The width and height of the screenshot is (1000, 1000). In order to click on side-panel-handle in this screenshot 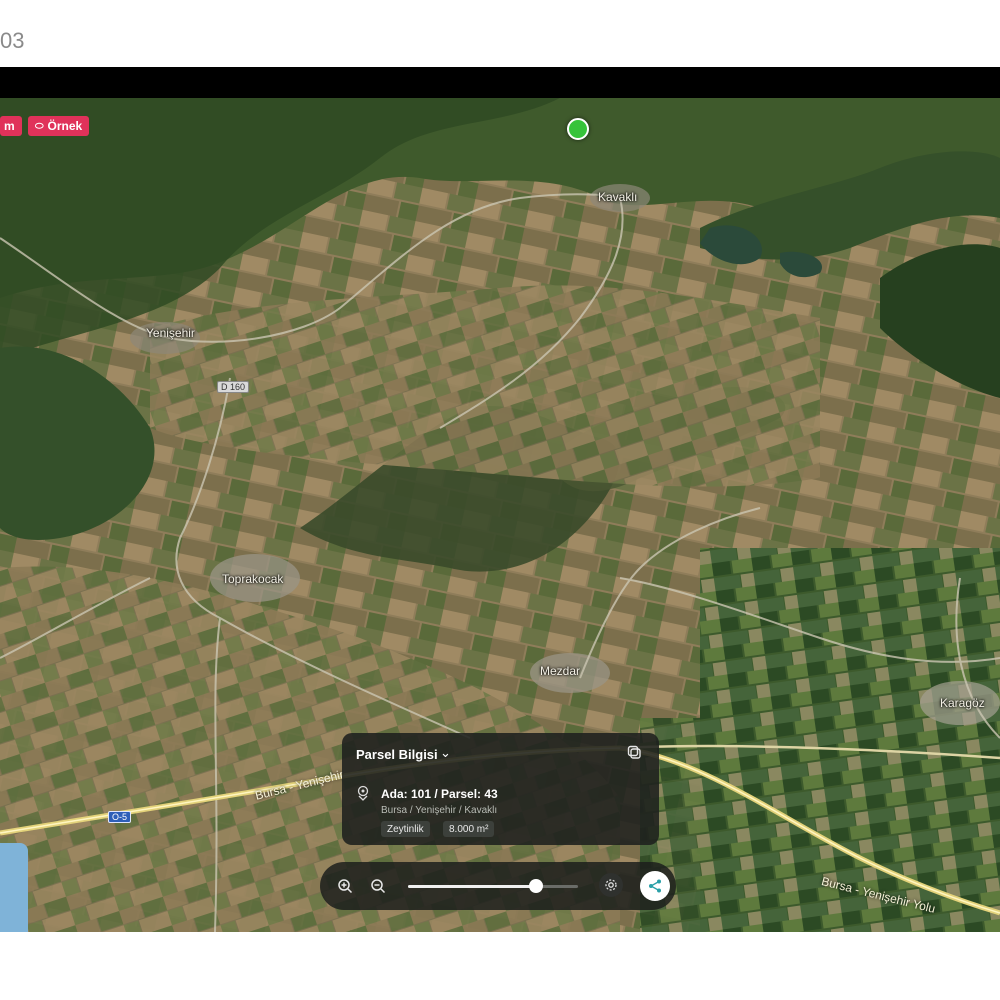, I will do `click(14, 887)`.